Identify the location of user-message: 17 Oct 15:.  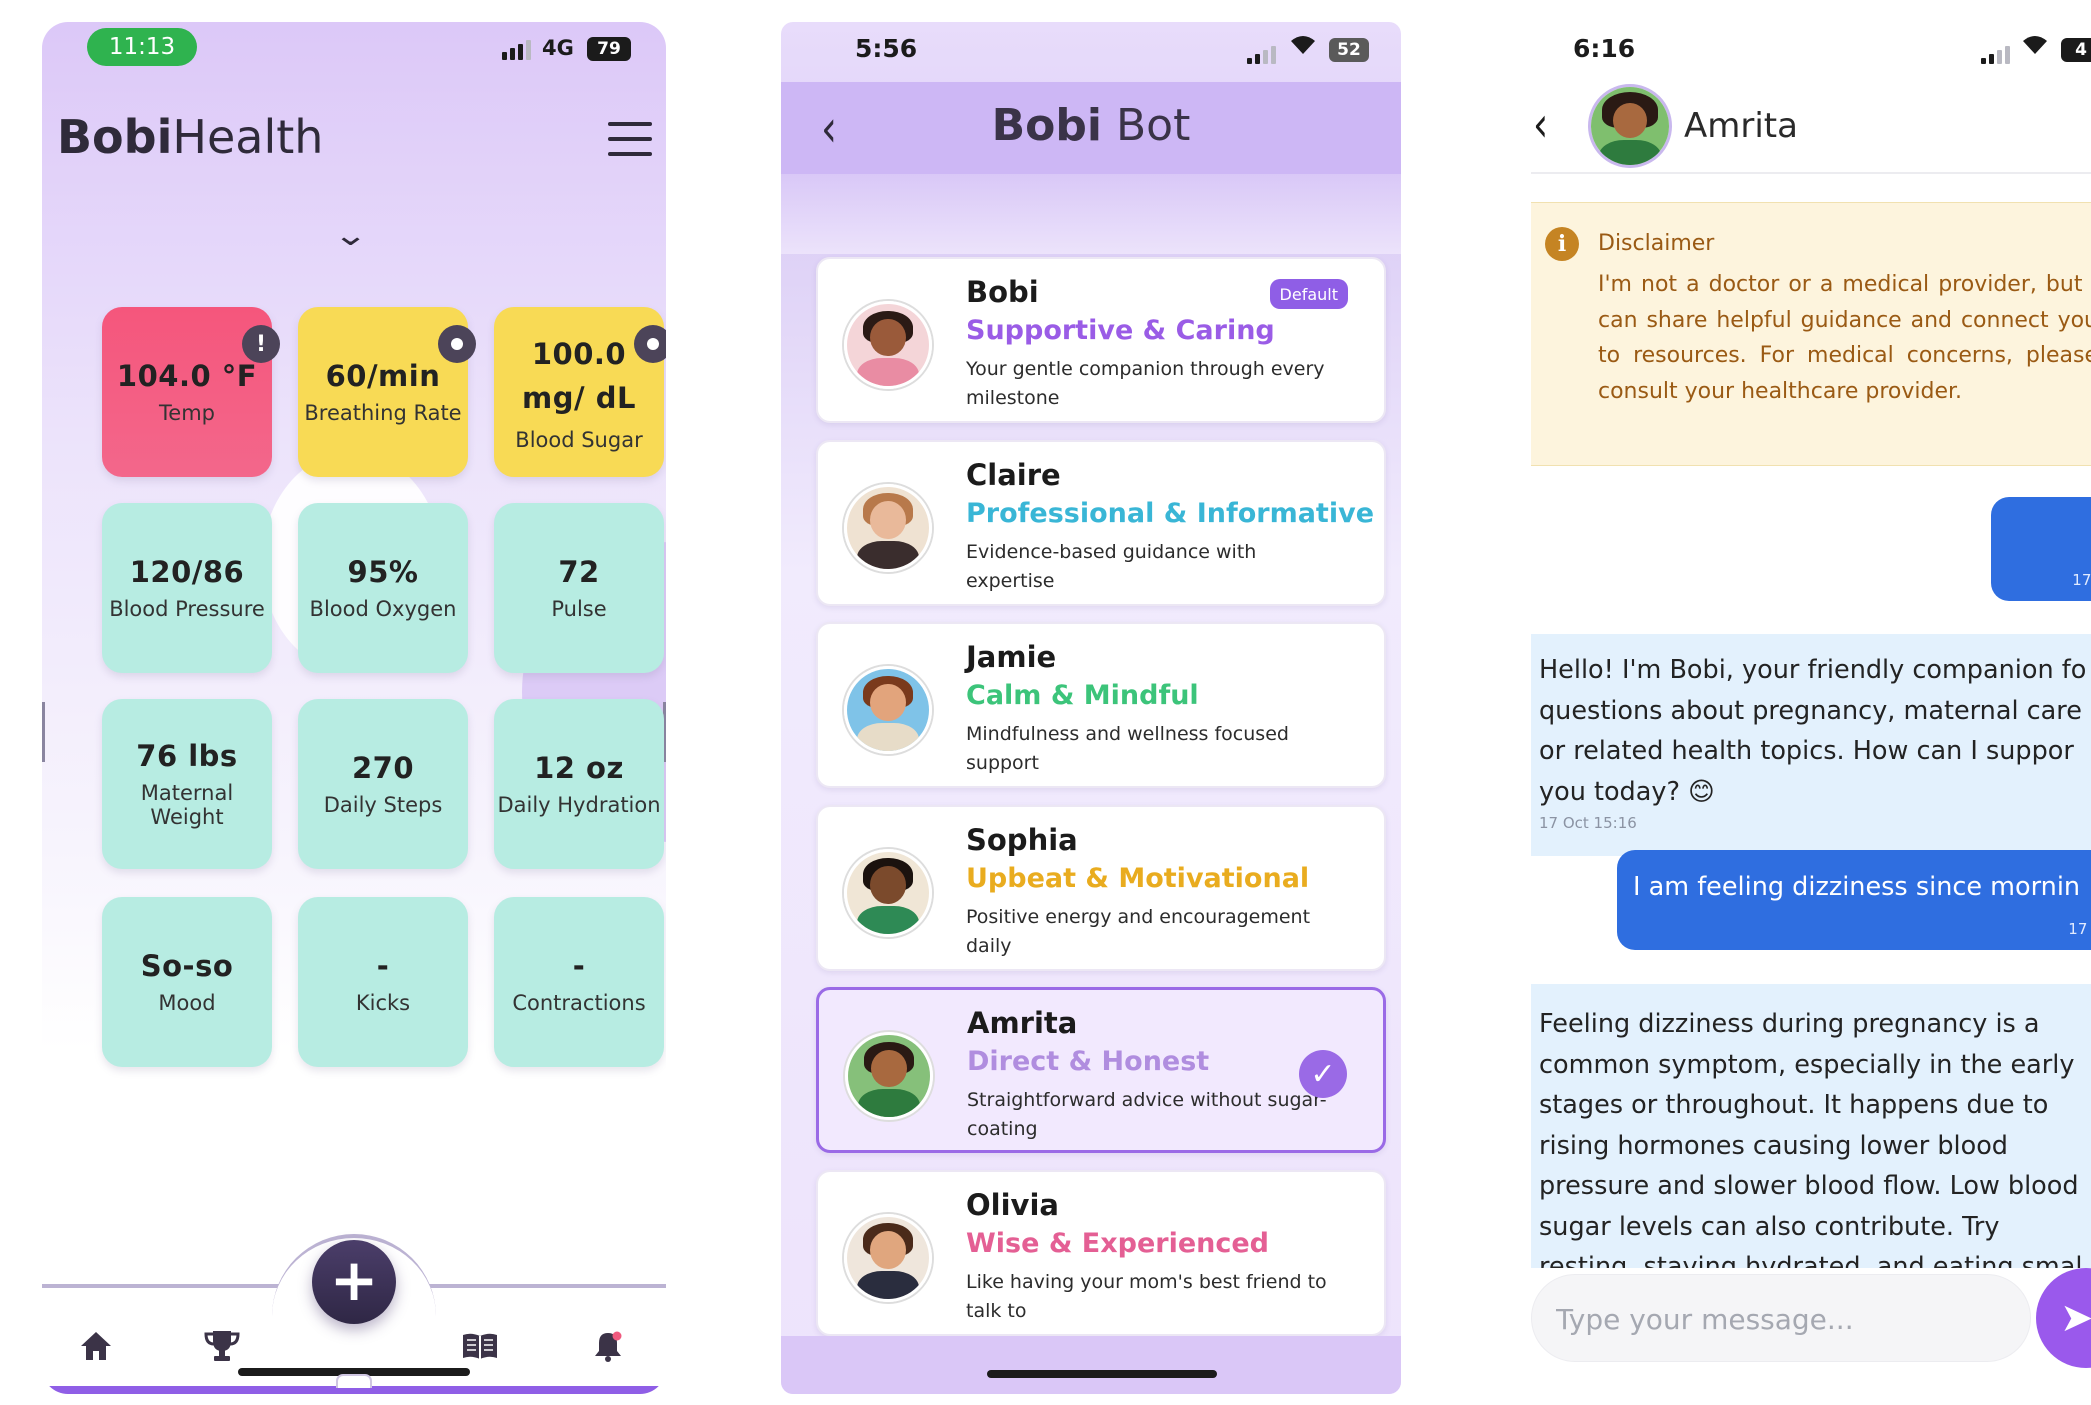
(2041, 549).